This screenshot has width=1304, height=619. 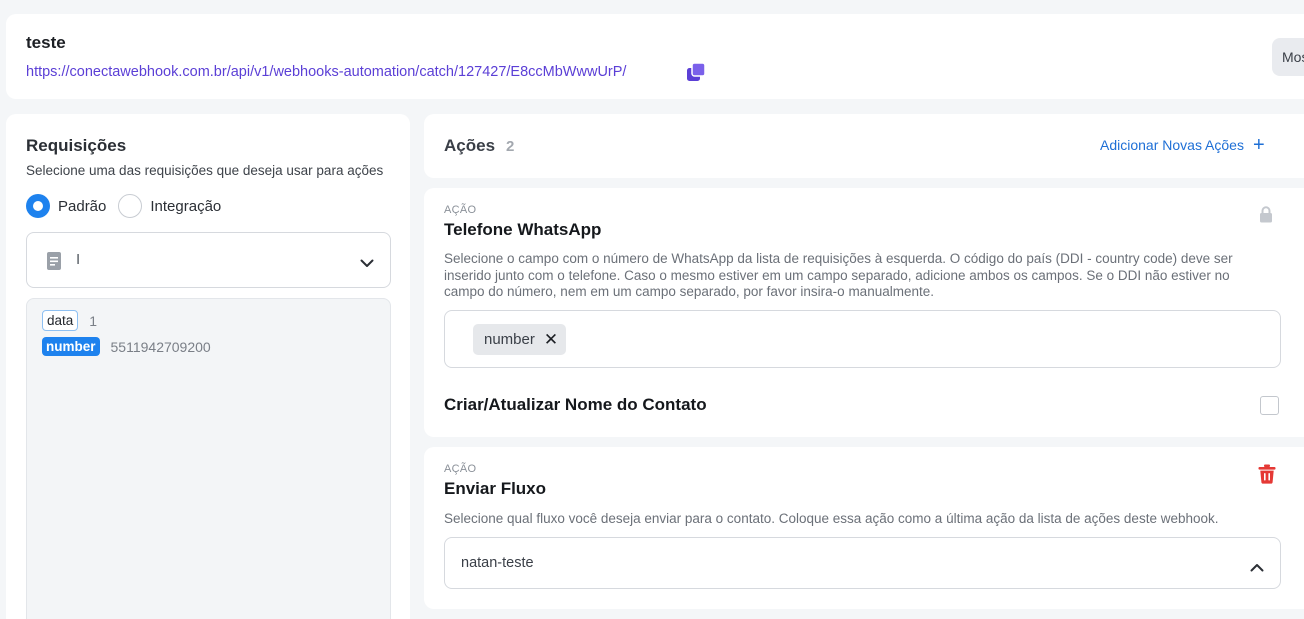 What do you see at coordinates (71, 346) in the screenshot?
I see `field-key-tag-selected: number` at bounding box center [71, 346].